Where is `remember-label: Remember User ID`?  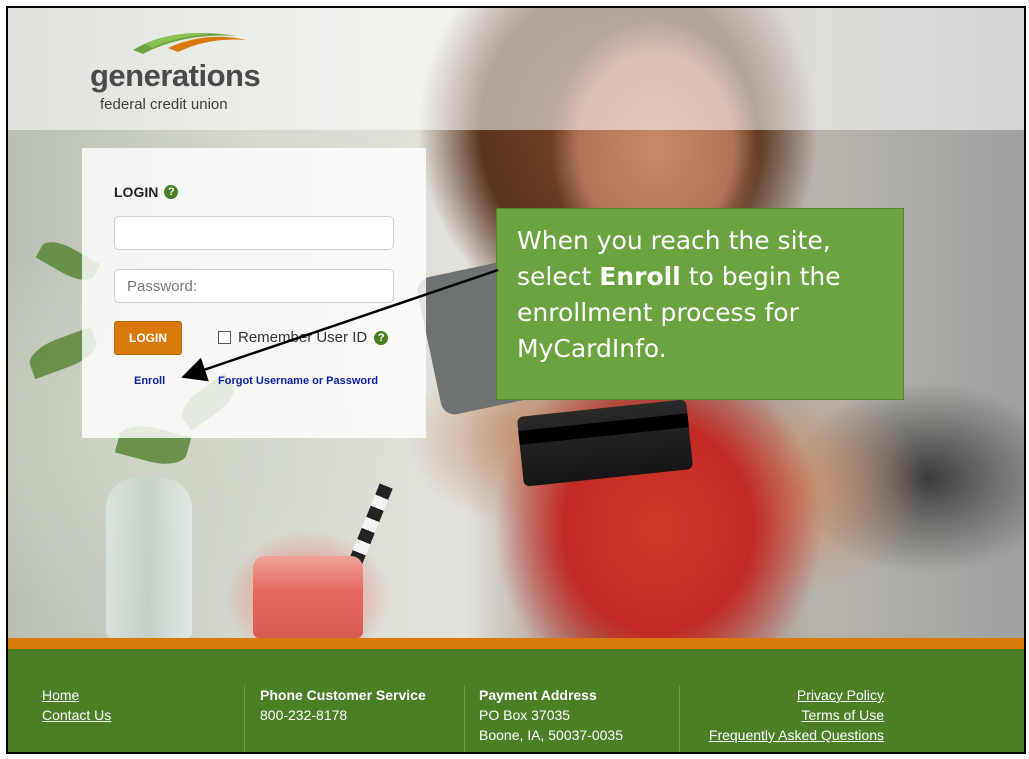 remember-label: Remember User ID is located at coordinates (303, 337).